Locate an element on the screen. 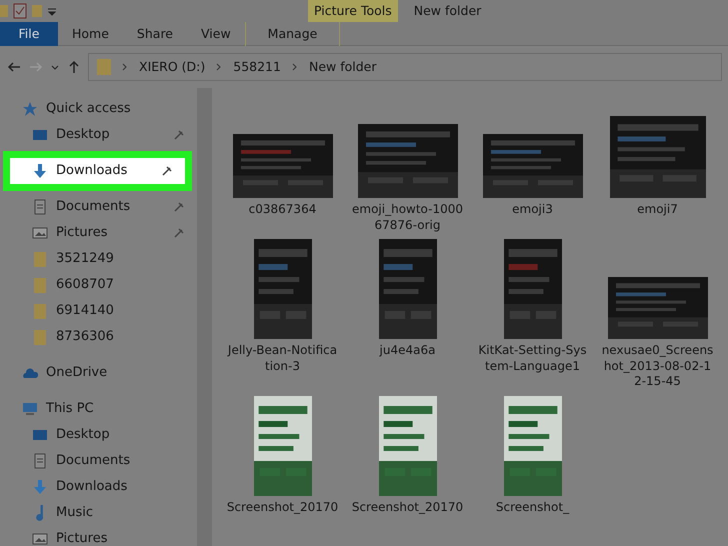 This screenshot has height=546, width=728. computer-icon is located at coordinates (30, 409).